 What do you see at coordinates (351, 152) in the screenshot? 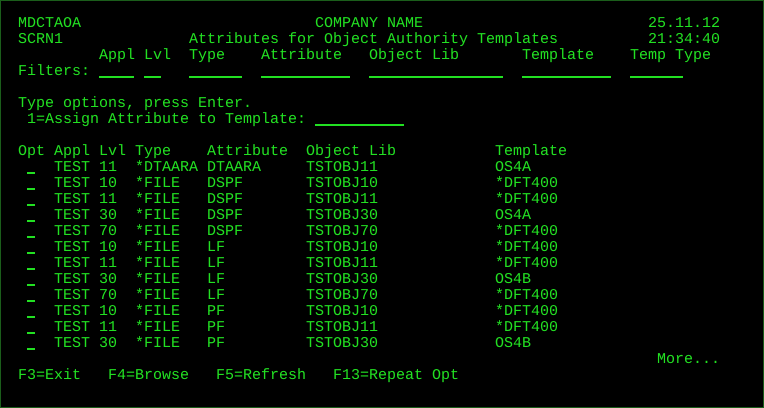
I see `column-header: Object Lib` at bounding box center [351, 152].